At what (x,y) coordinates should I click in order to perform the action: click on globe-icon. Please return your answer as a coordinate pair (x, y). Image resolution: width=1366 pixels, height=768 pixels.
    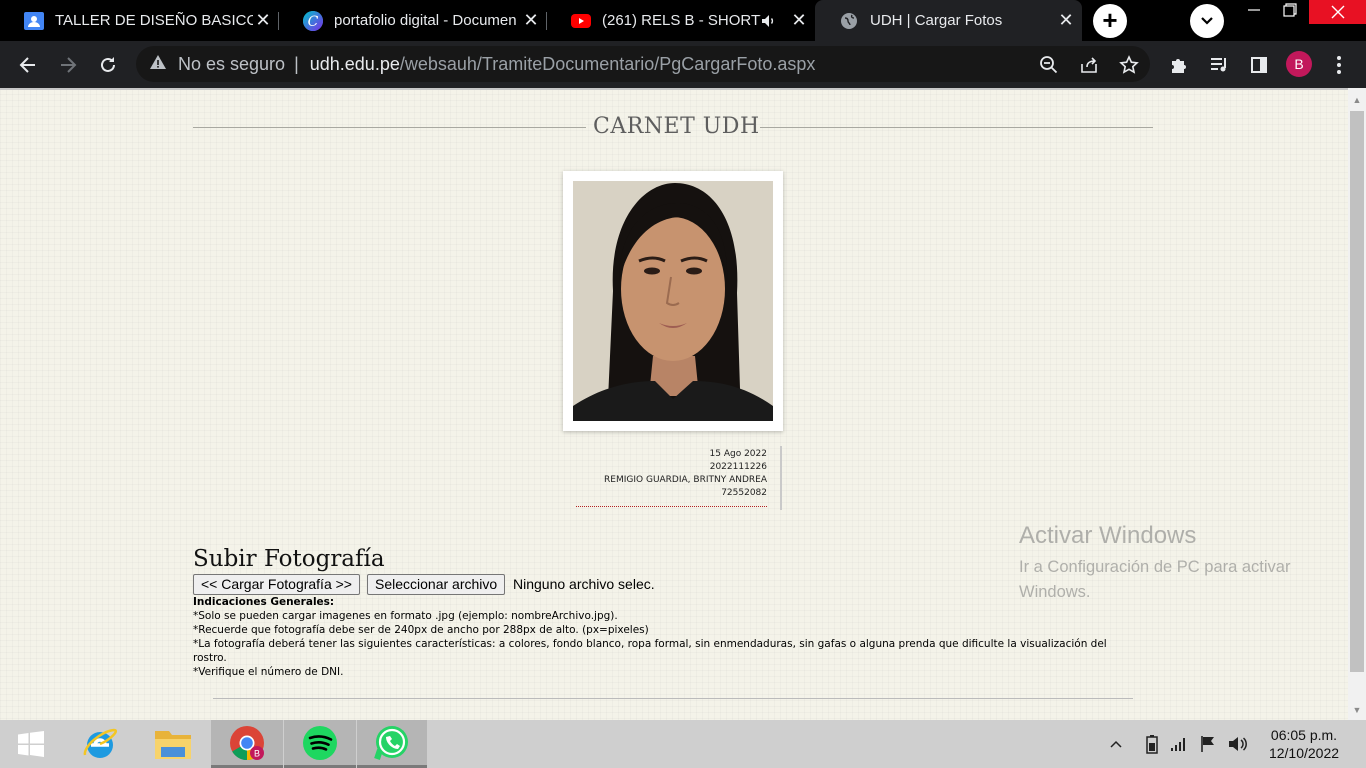
    Looking at the image, I should click on (849, 21).